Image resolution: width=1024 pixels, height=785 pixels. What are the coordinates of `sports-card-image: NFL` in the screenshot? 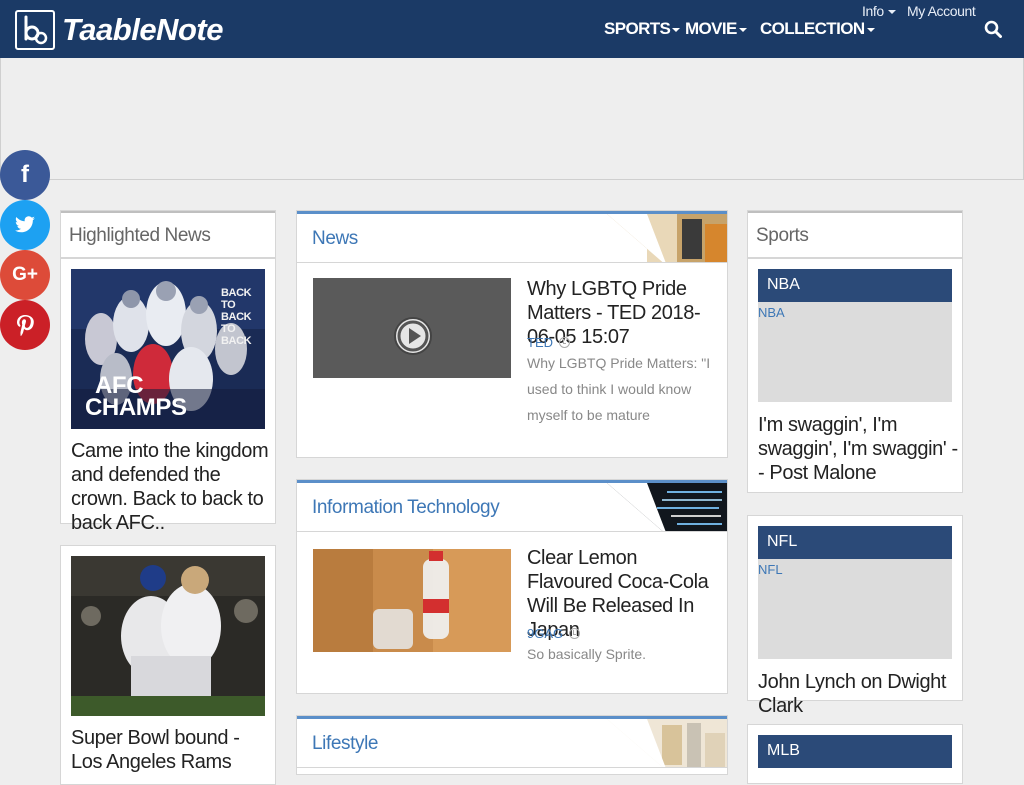 It's located at (855, 609).